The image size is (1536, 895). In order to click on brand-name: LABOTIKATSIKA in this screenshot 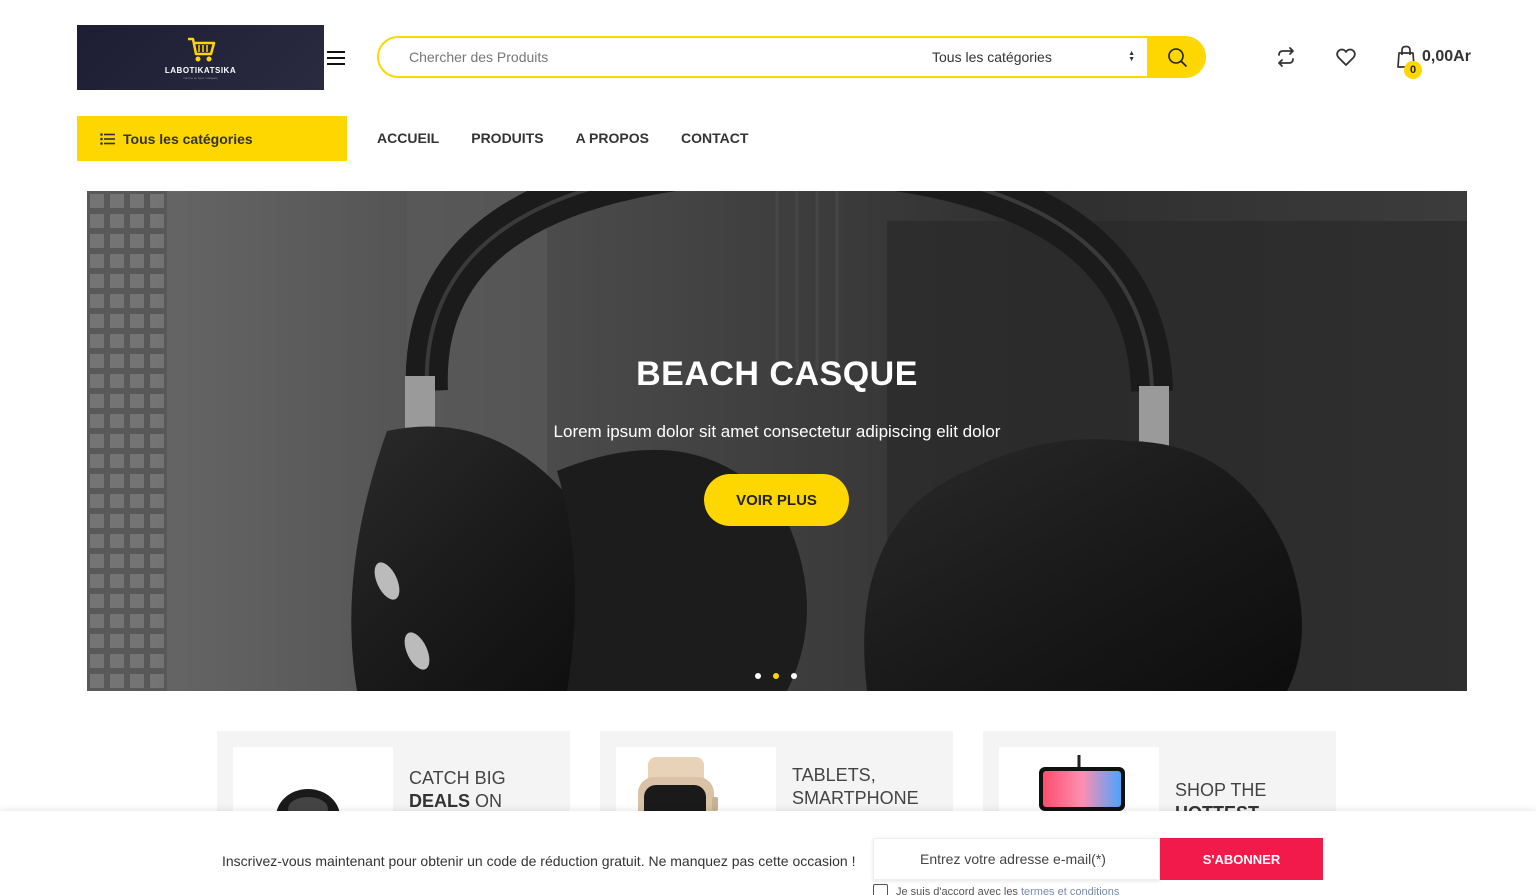, I will do `click(200, 70)`.